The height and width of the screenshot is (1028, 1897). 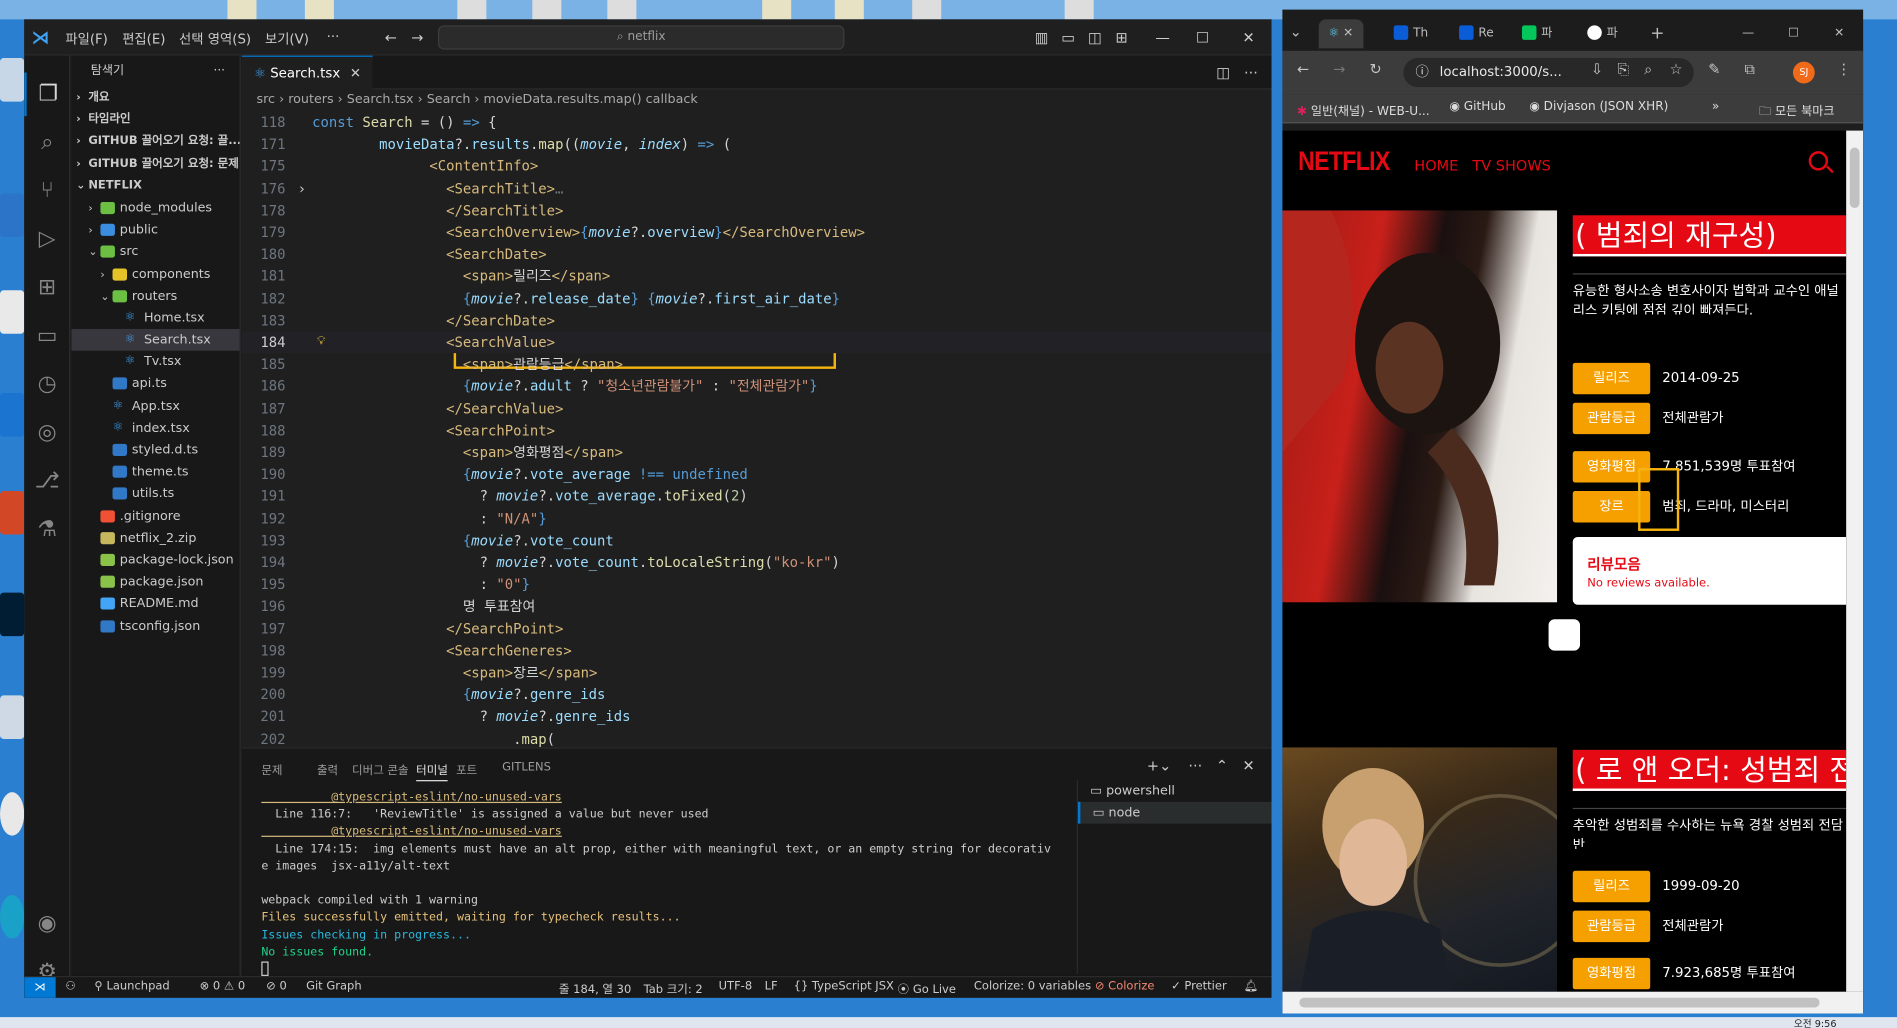 I want to click on close-panel-icon: ✕, so click(x=1248, y=765).